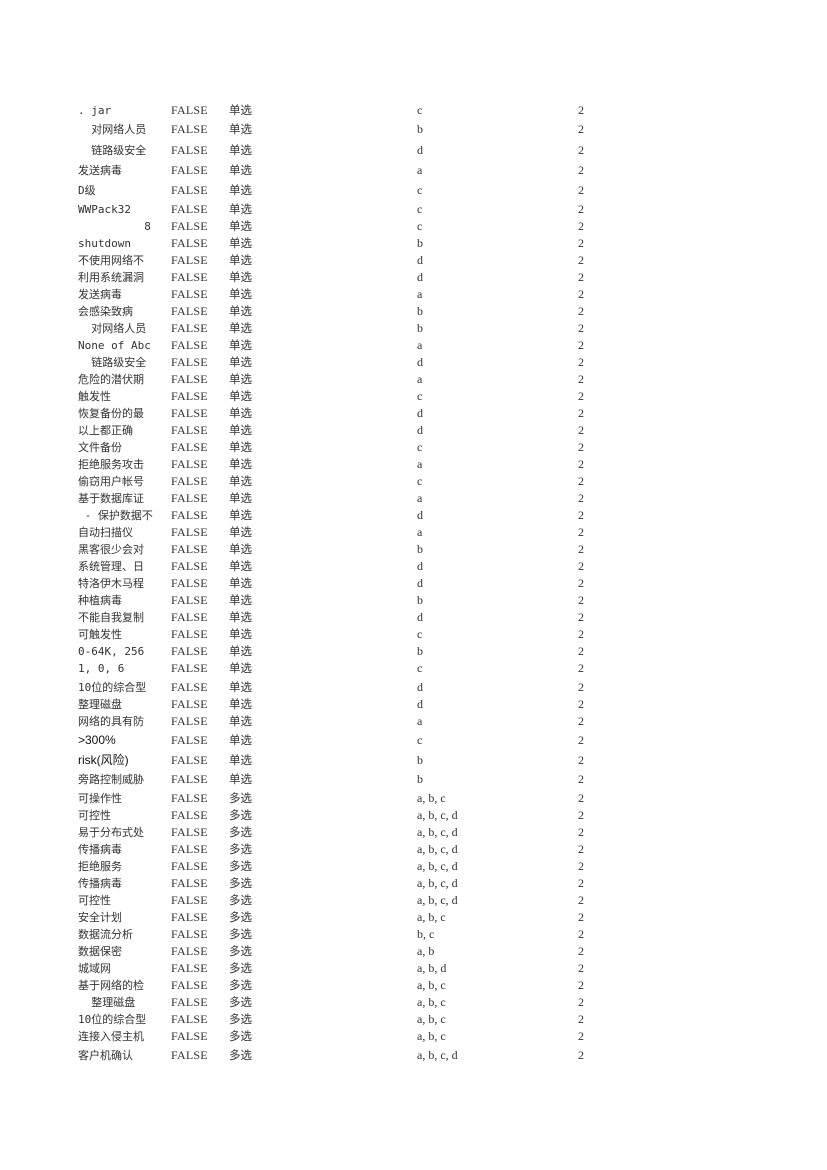 Image resolution: width=827 pixels, height=1170 pixels. Describe the element at coordinates (112, 328) in the screenshot. I see `option-cell: 对网络人员` at that location.